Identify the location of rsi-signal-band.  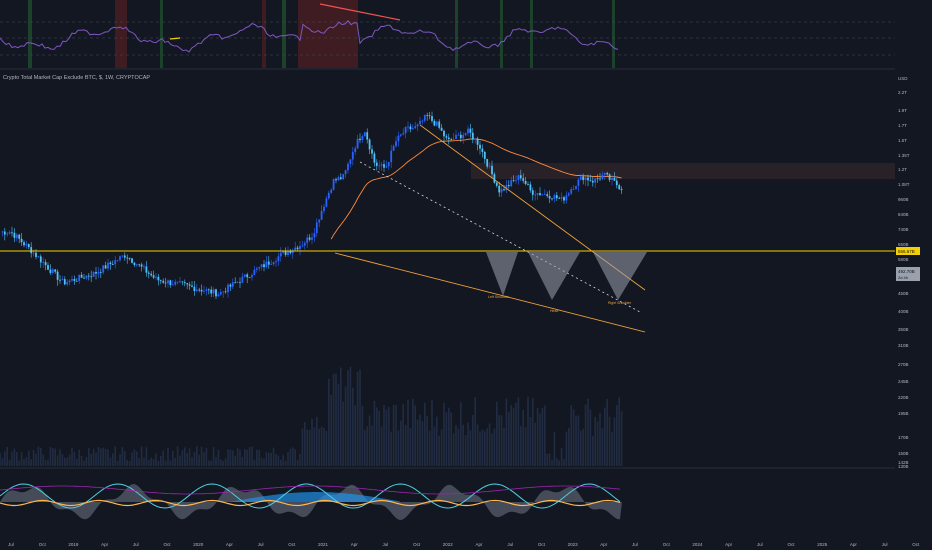
(531, 34).